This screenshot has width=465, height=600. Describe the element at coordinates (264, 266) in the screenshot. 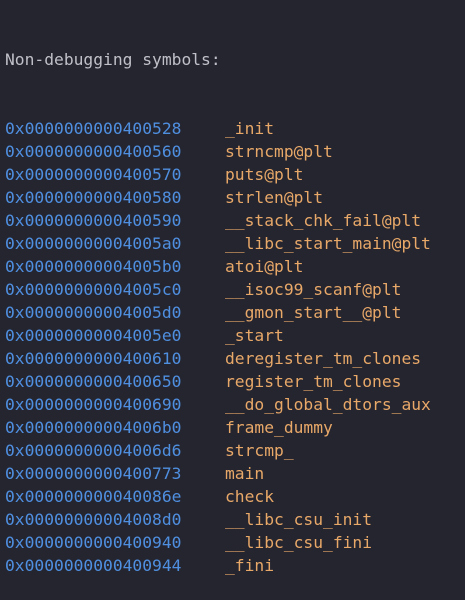

I see `symbol-name: atoi@plt` at that location.